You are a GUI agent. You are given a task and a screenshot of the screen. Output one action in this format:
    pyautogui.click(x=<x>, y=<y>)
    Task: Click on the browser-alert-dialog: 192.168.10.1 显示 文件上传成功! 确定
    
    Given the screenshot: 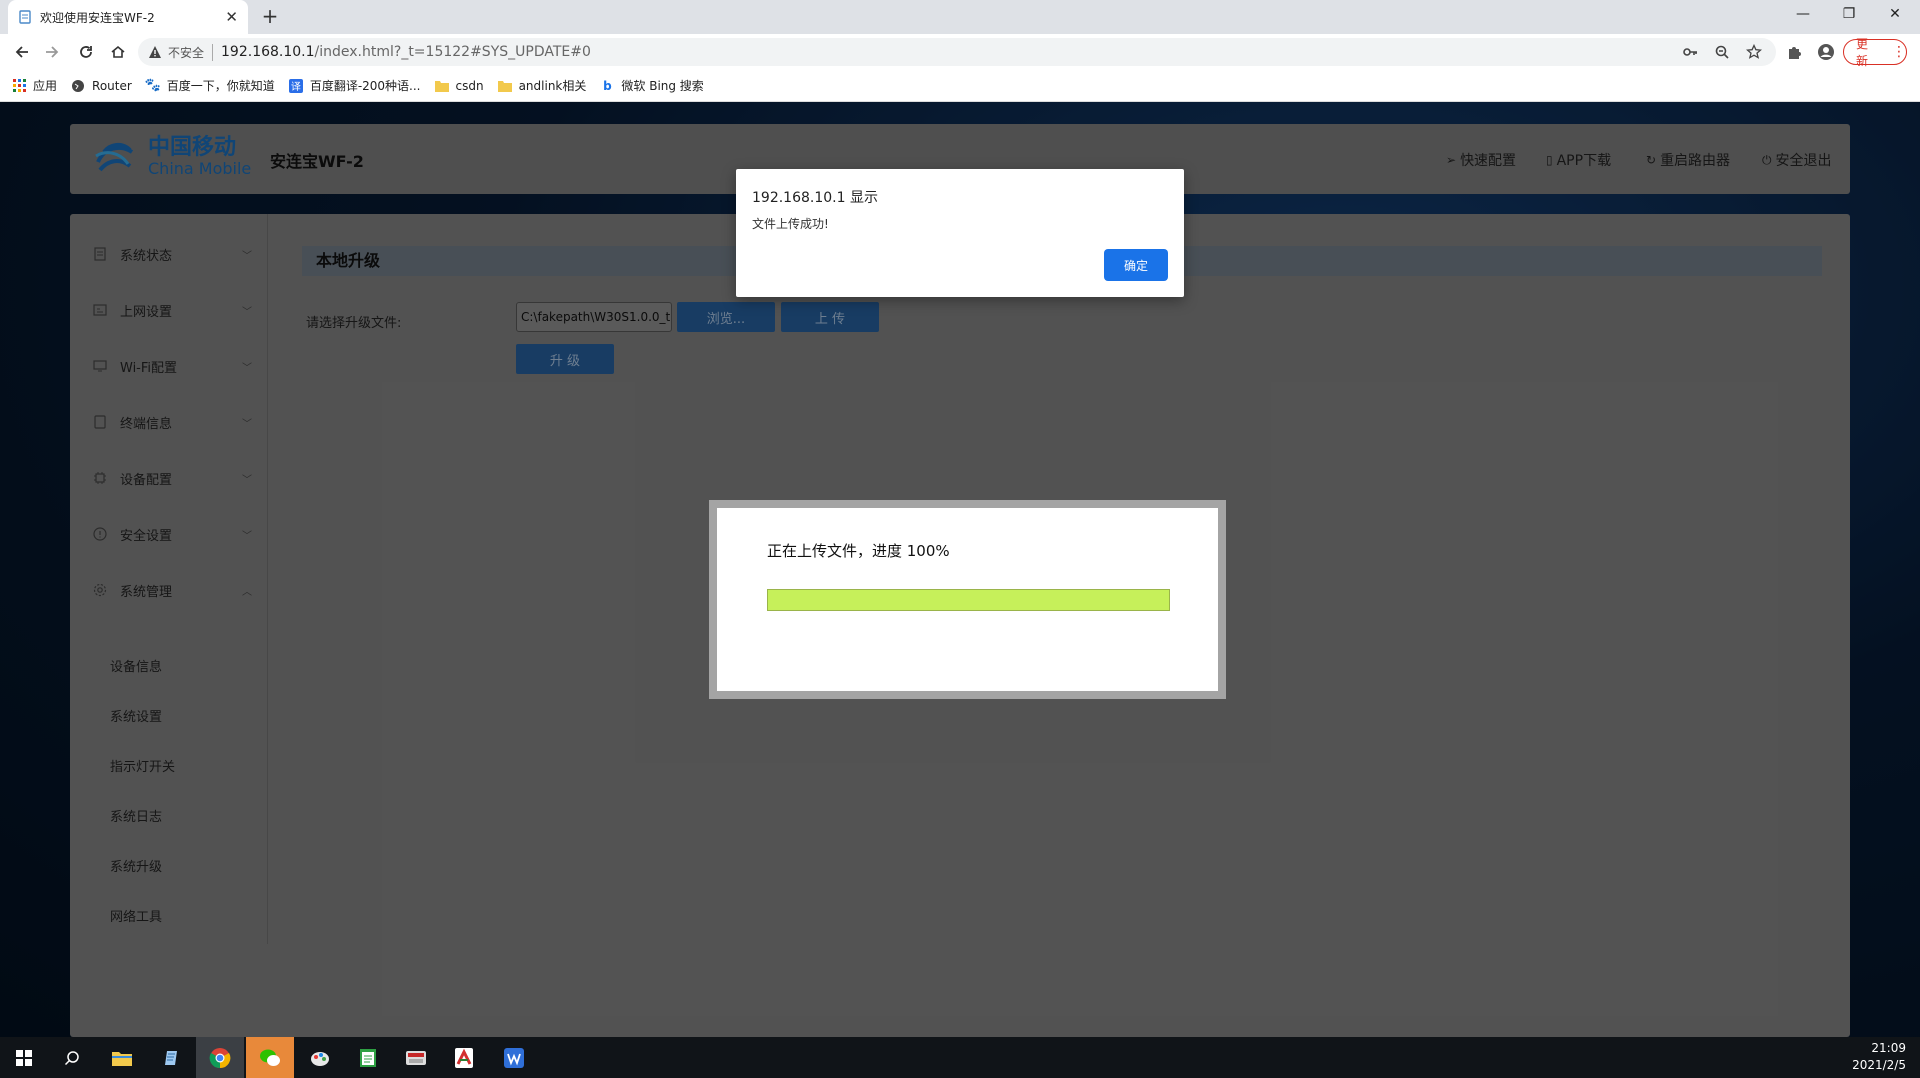 What is the action you would take?
    pyautogui.click(x=960, y=233)
    